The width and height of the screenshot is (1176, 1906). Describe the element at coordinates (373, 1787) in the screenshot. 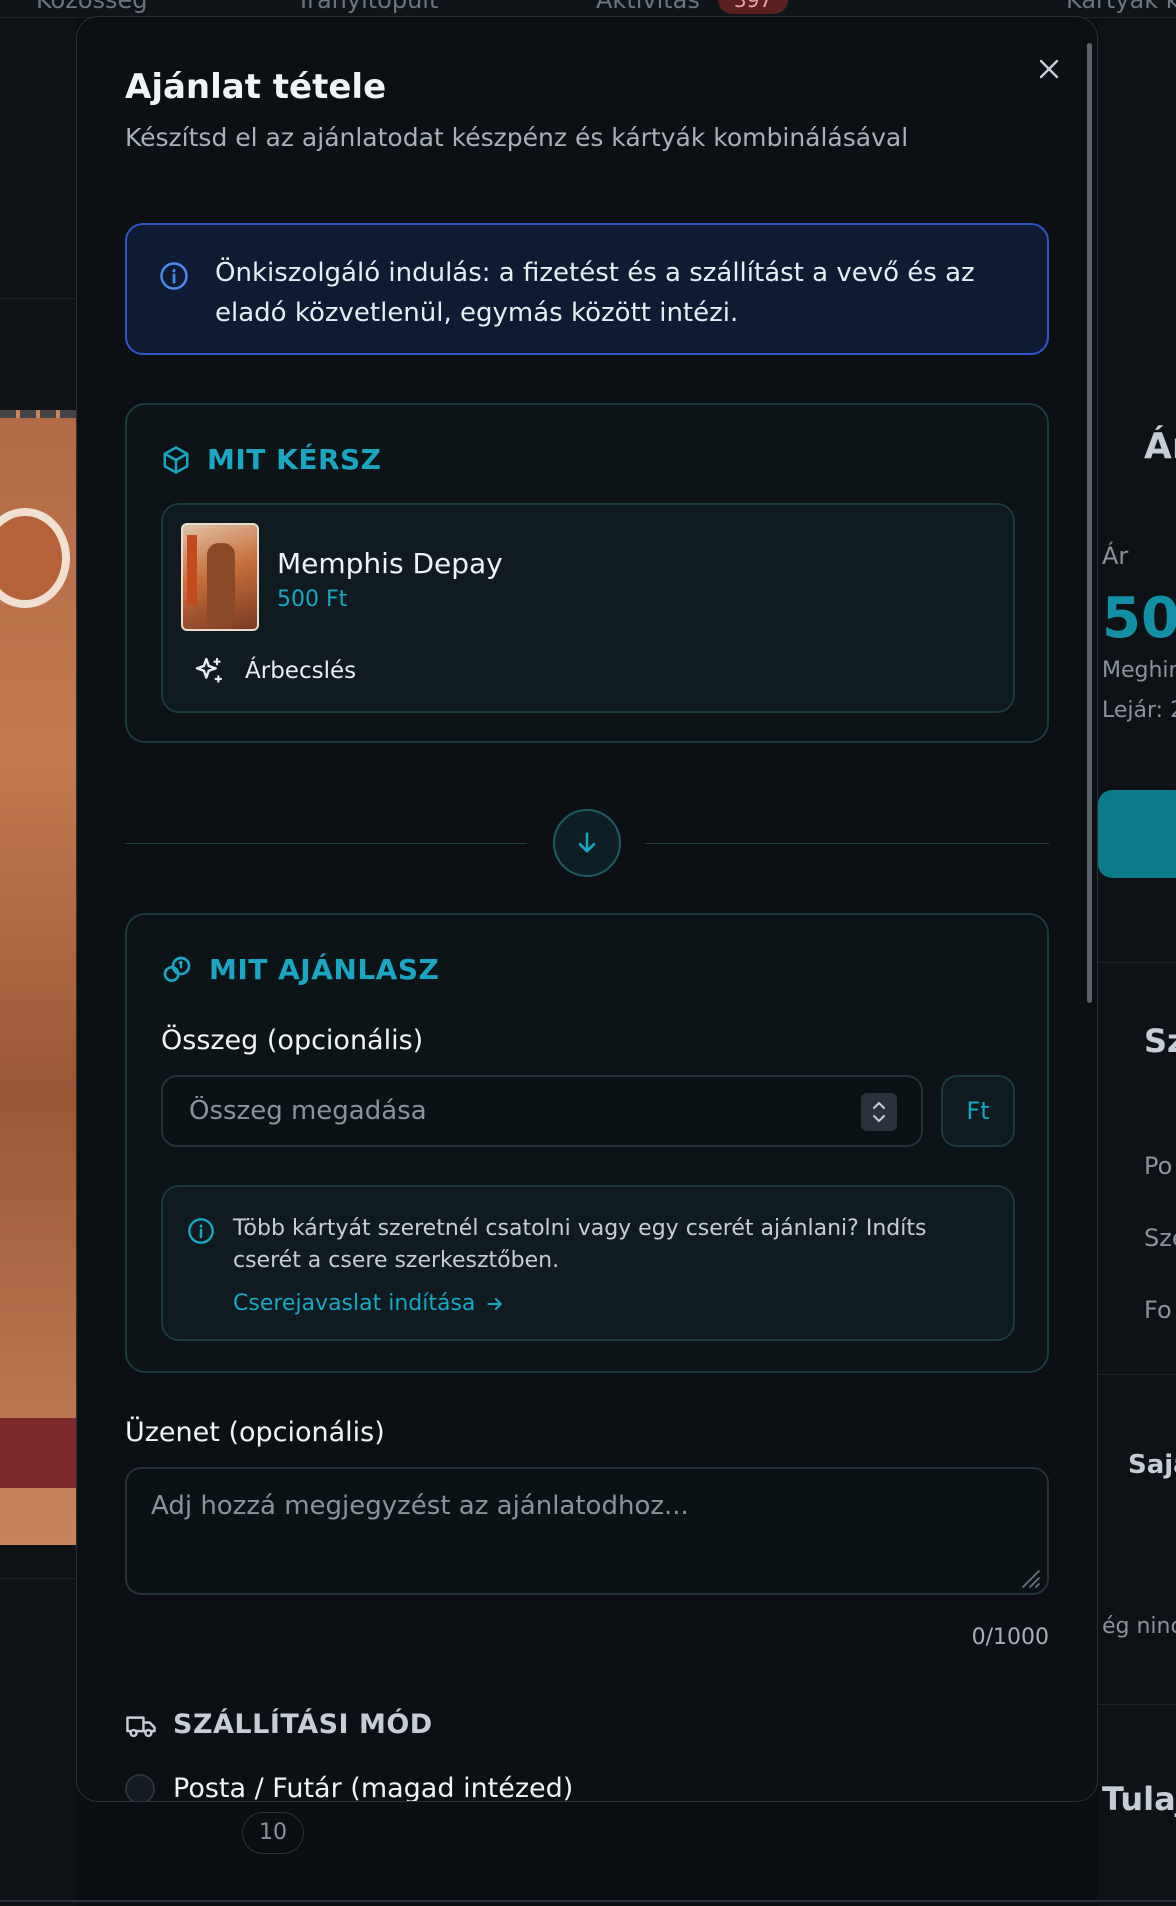

I see `shipping-option-label: Posta / Futár (magad intézed)` at that location.